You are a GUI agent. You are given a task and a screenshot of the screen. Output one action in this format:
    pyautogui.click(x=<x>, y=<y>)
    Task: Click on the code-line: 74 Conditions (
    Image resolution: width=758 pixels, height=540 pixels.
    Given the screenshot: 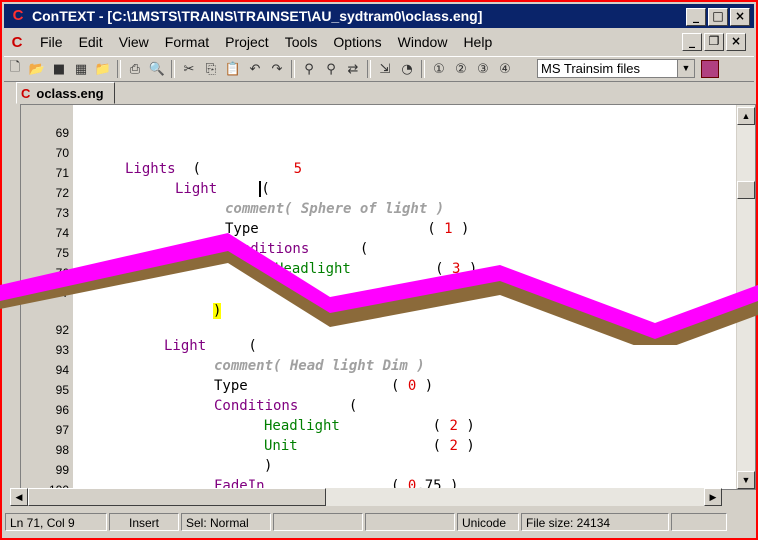 What is the action you would take?
    pyautogui.click(x=378, y=232)
    